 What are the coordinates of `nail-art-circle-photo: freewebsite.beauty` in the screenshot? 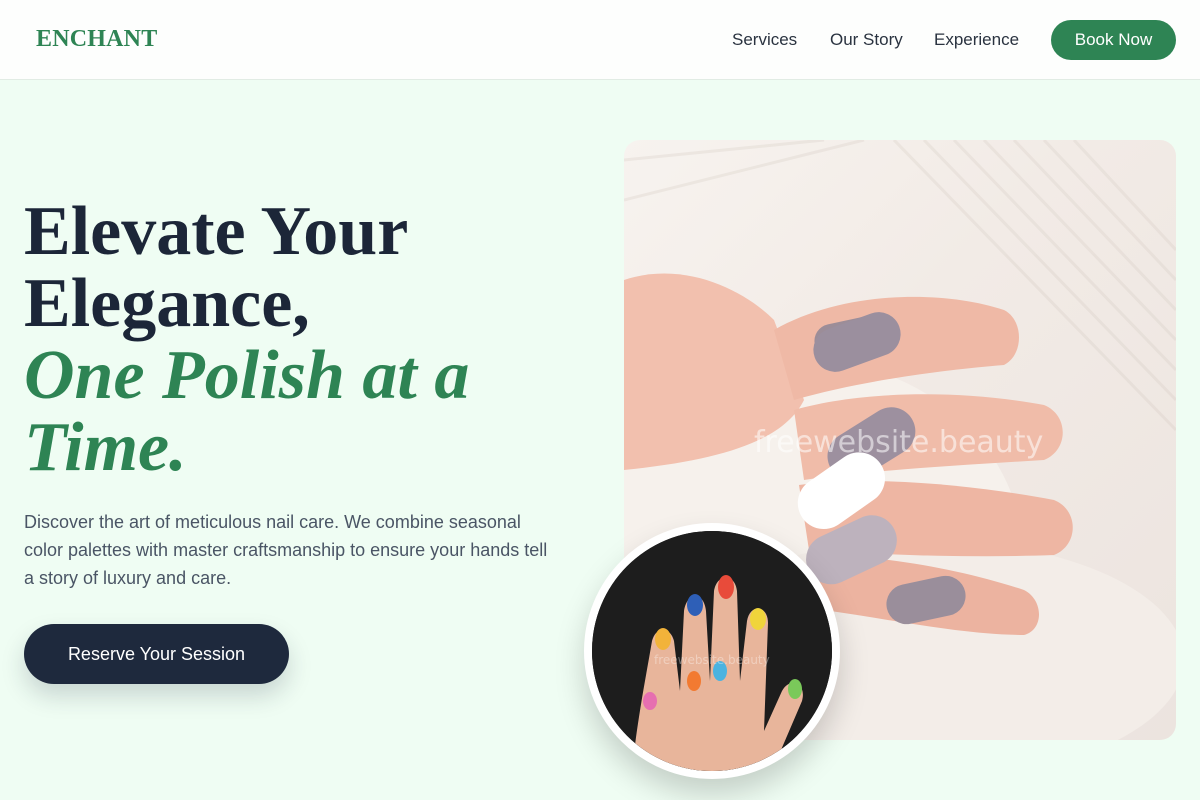 It's located at (712, 651).